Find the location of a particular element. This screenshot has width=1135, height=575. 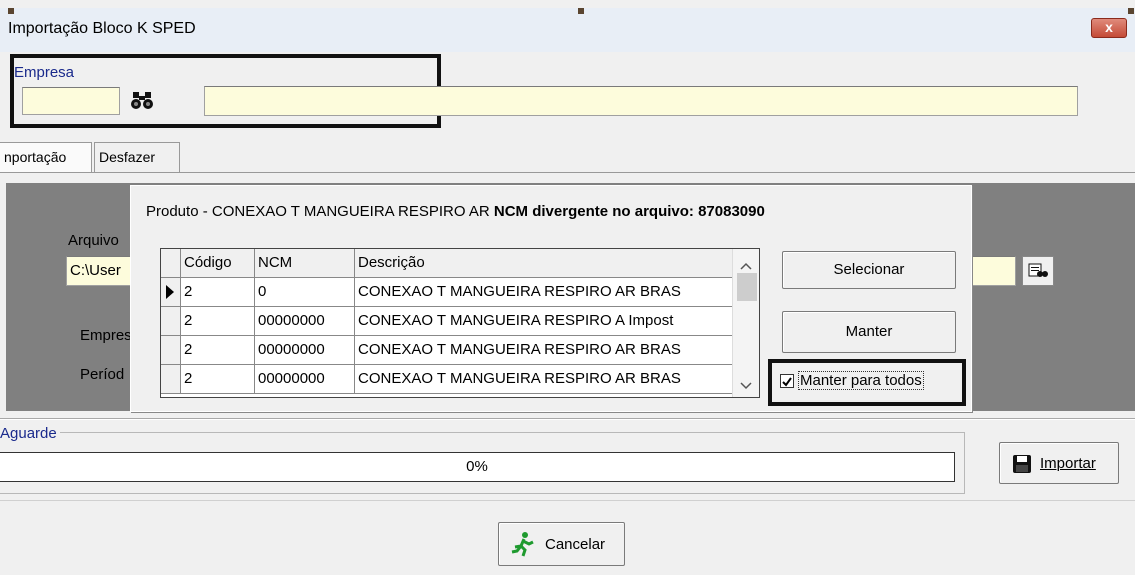

keep-all-checkbox is located at coordinates (787, 381).